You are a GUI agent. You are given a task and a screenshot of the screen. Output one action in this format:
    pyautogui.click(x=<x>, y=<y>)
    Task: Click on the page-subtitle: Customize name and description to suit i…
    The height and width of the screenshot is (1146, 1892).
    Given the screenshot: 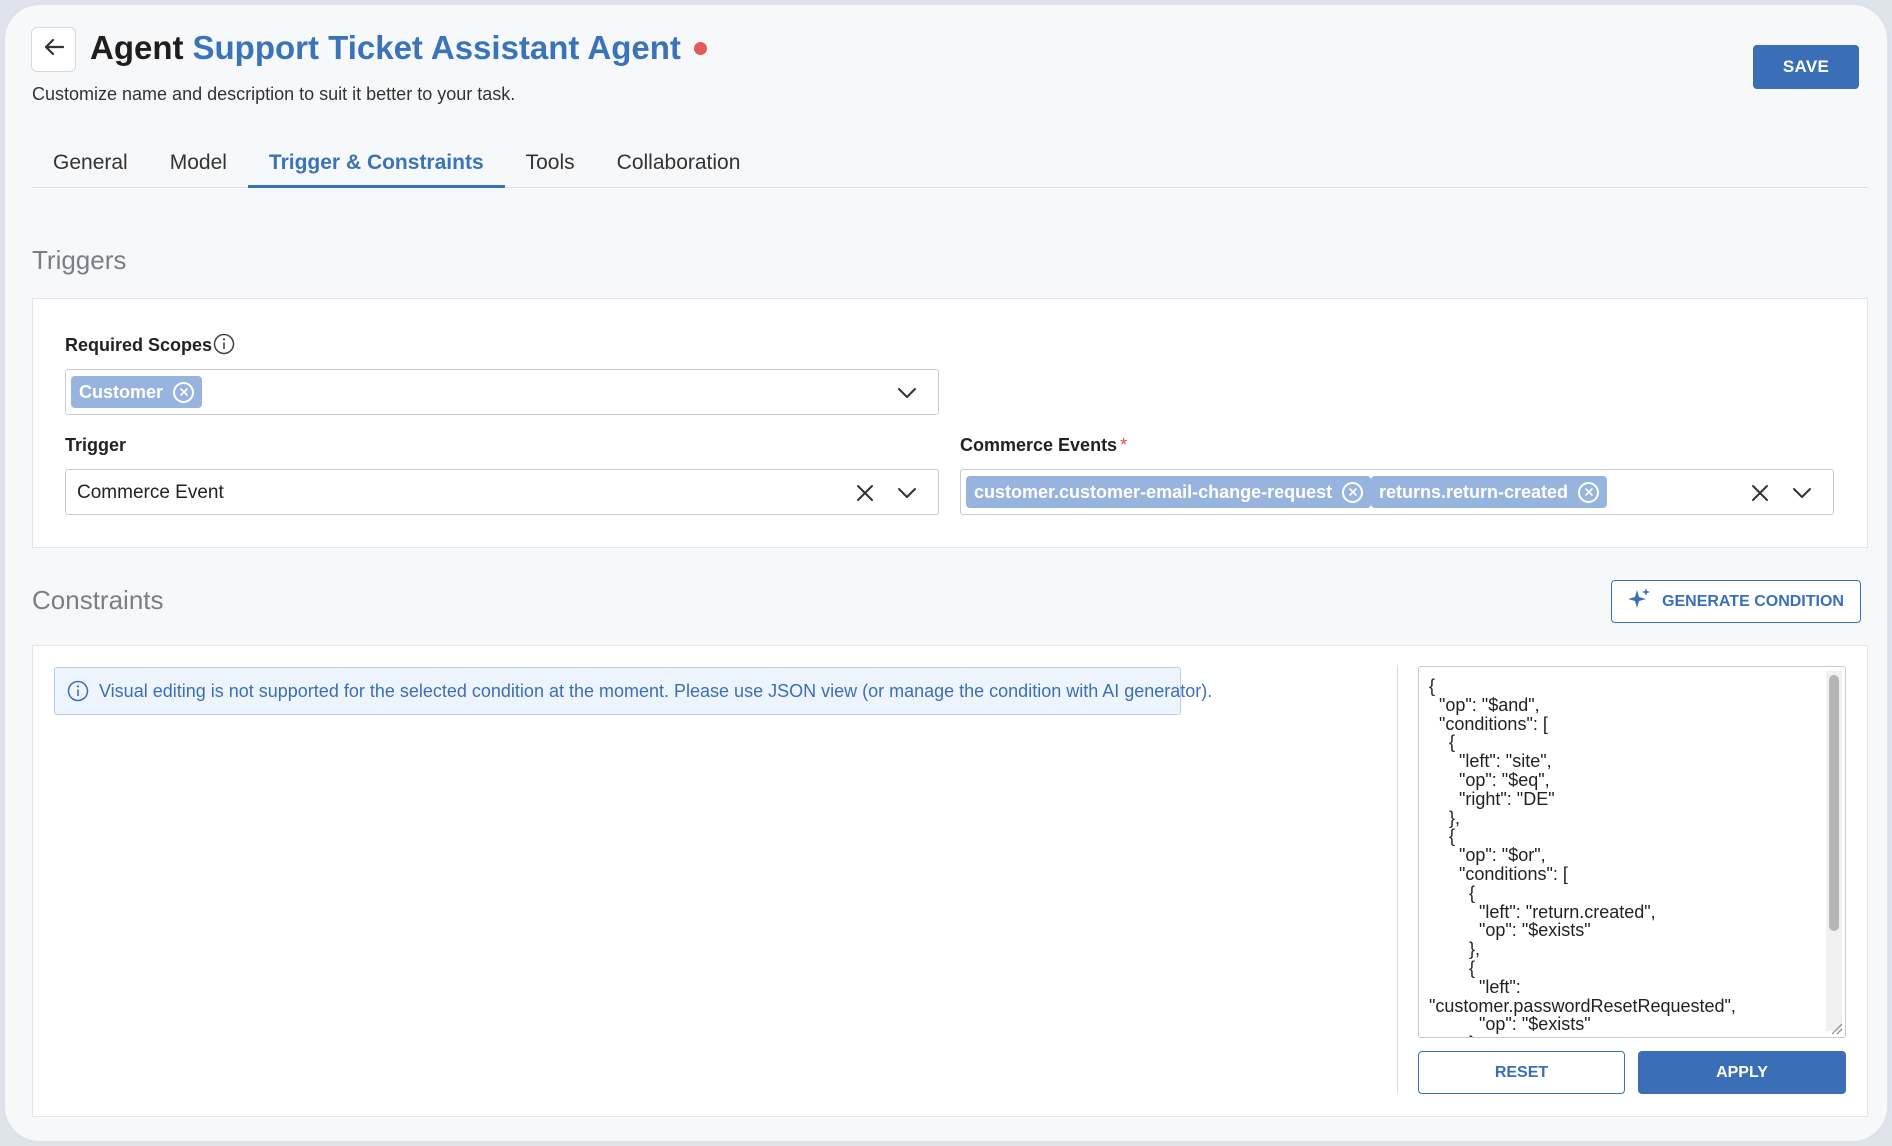 What is the action you would take?
    pyautogui.click(x=274, y=94)
    